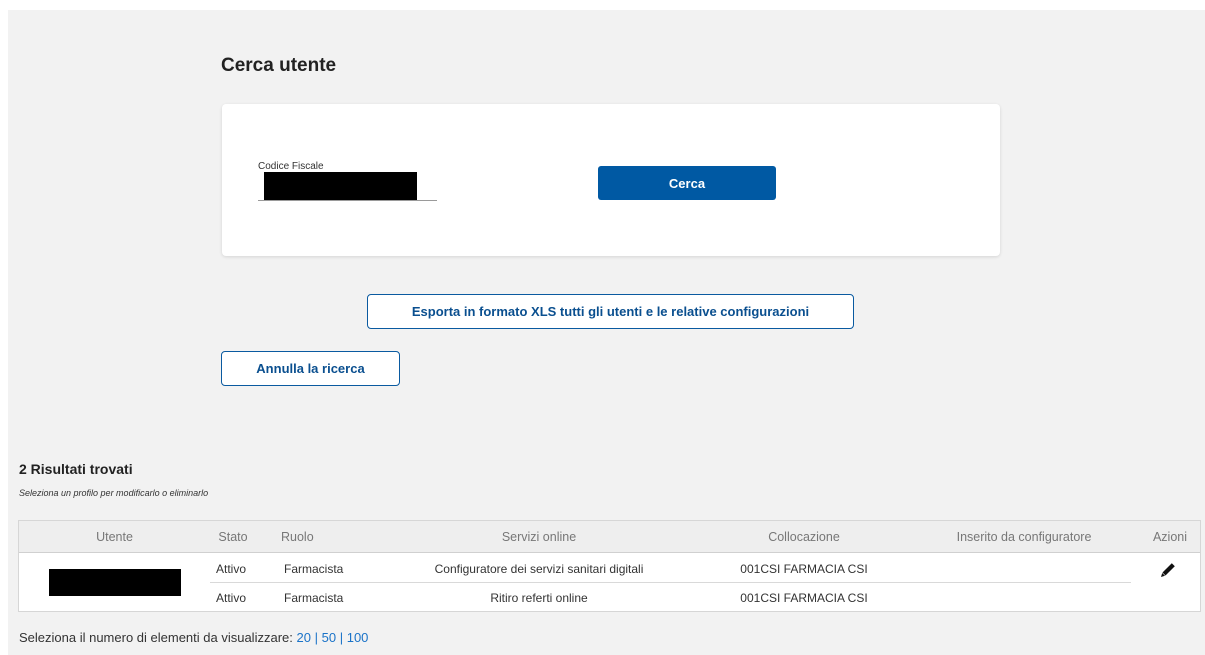  I want to click on column-header-collocazione: Collocazione, so click(804, 537).